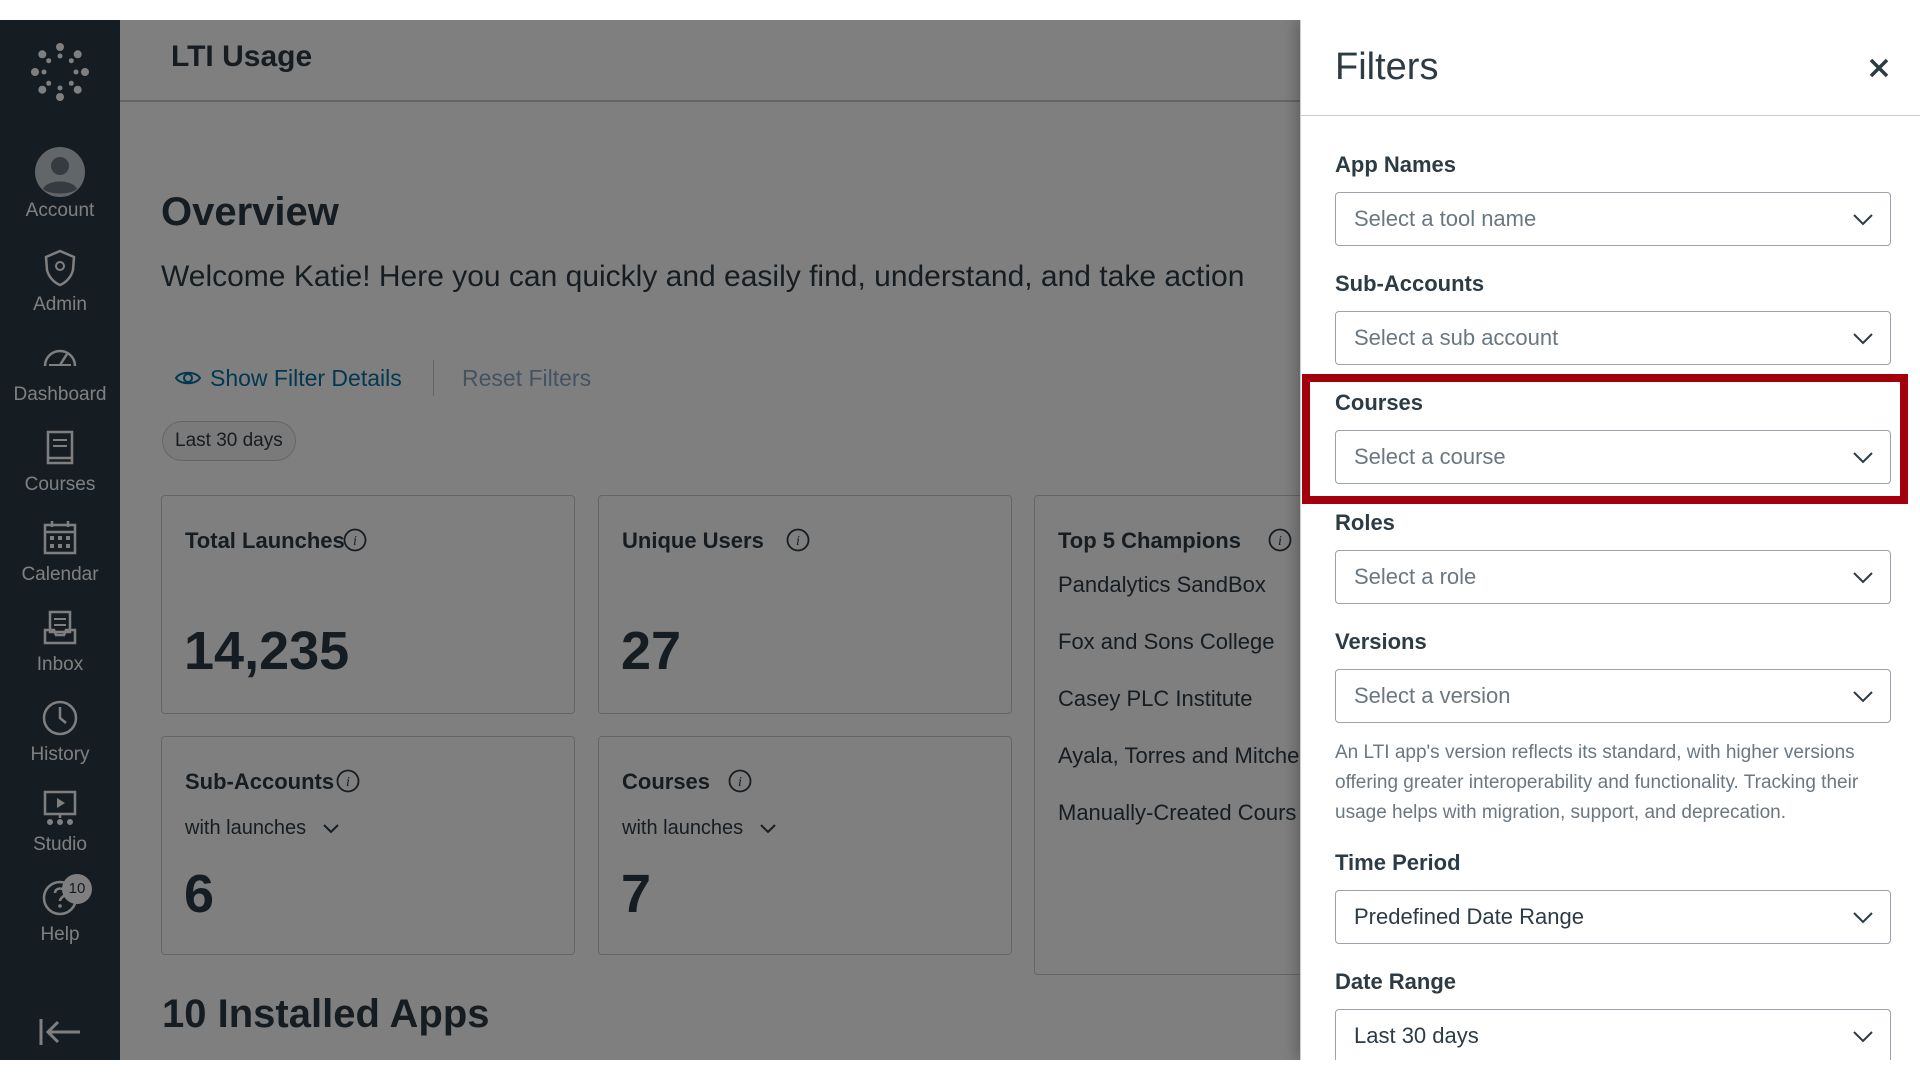 The width and height of the screenshot is (1920, 1080). I want to click on versions-label: Versions, so click(1381, 641).